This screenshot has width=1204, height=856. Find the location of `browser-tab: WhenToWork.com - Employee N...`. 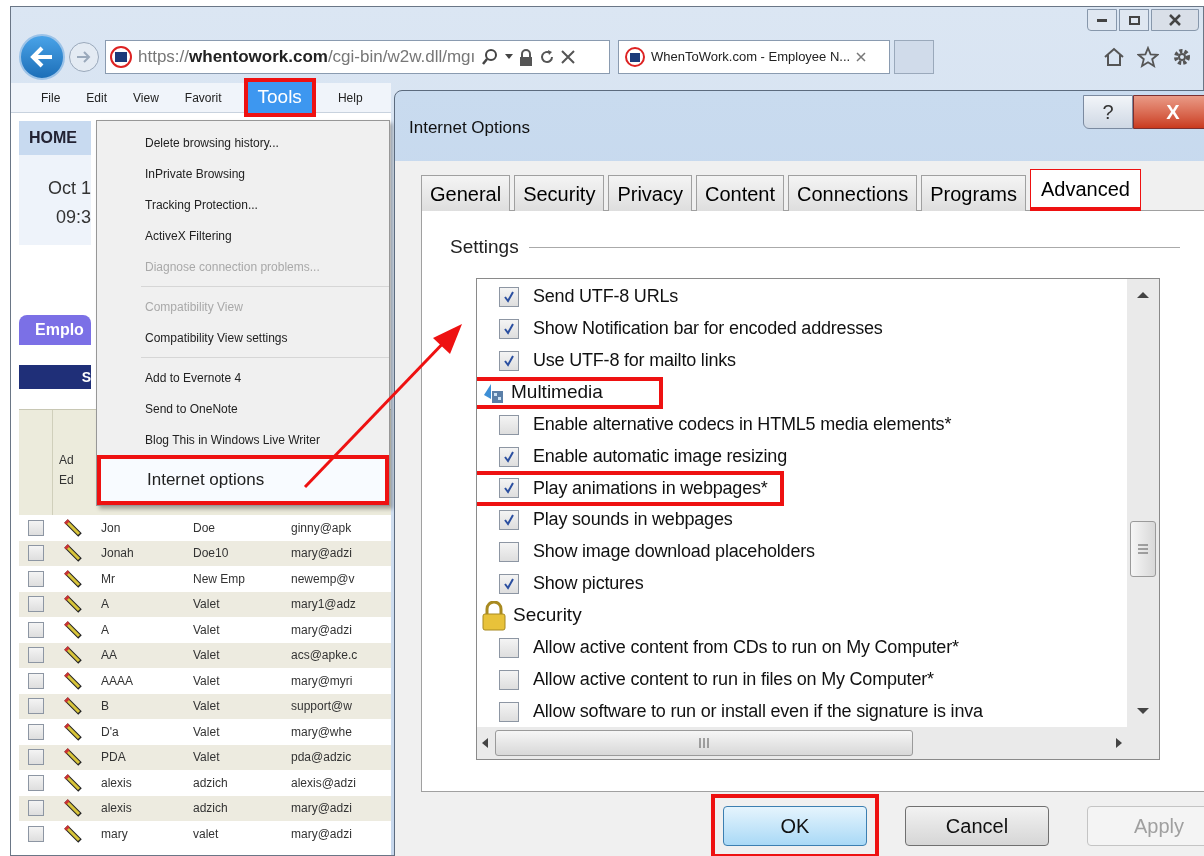

browser-tab: WhenToWork.com - Employee N... is located at coordinates (754, 57).